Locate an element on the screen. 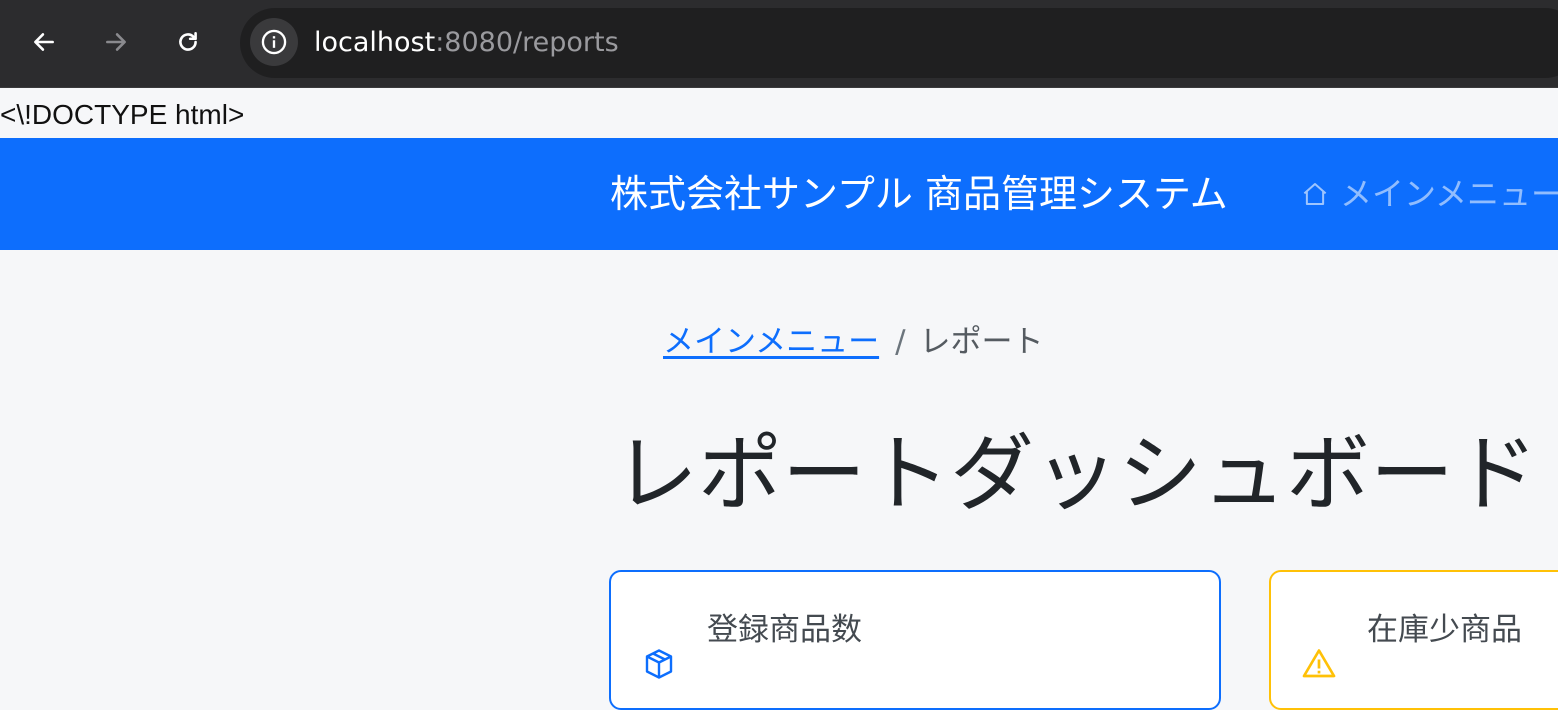  reload-icon is located at coordinates (188, 41).